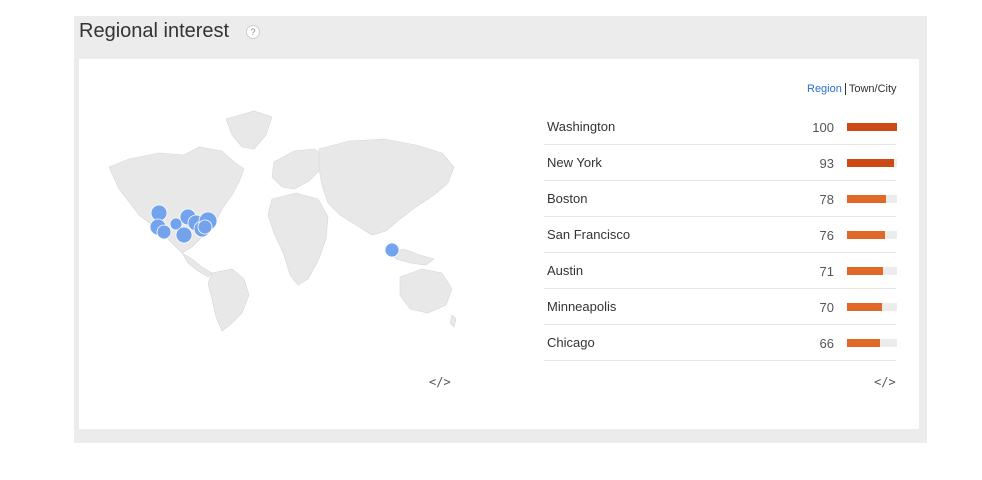 The height and width of the screenshot is (480, 982). I want to click on region-toggle: Region, so click(824, 89).